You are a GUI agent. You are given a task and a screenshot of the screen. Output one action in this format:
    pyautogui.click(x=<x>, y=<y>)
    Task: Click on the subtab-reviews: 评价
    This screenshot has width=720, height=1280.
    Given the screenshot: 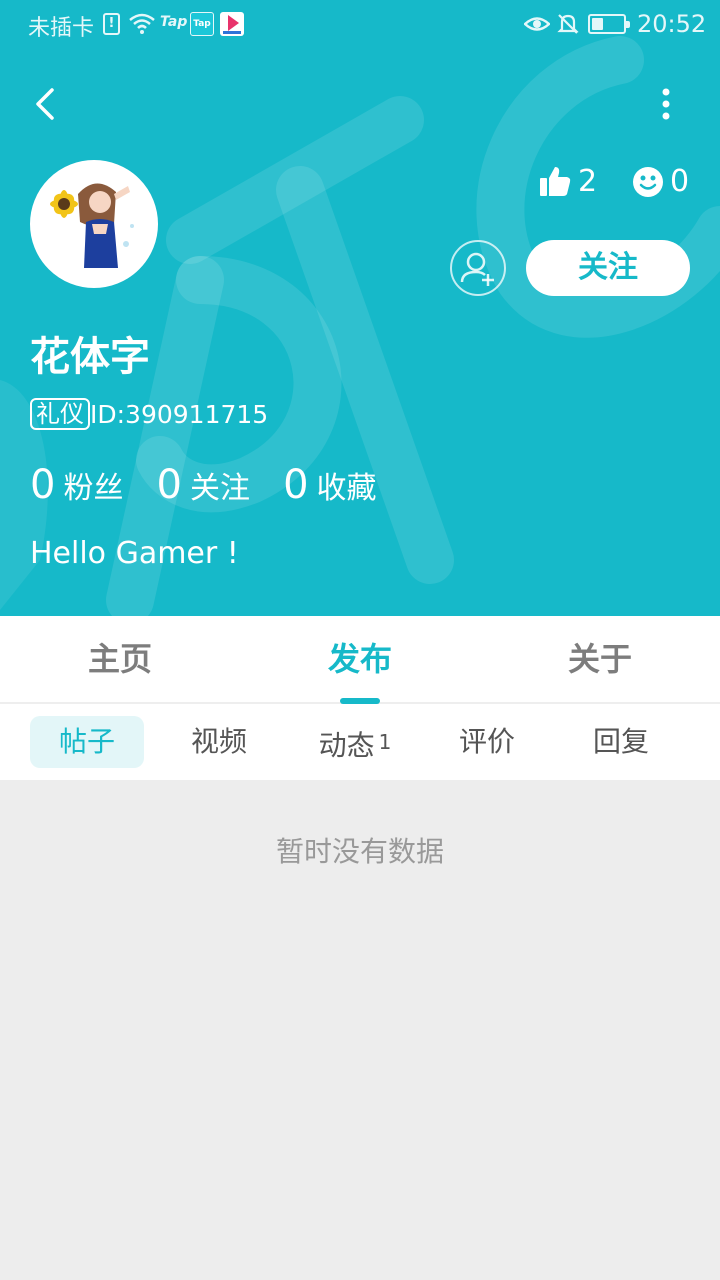 What is the action you would take?
    pyautogui.click(x=487, y=742)
    